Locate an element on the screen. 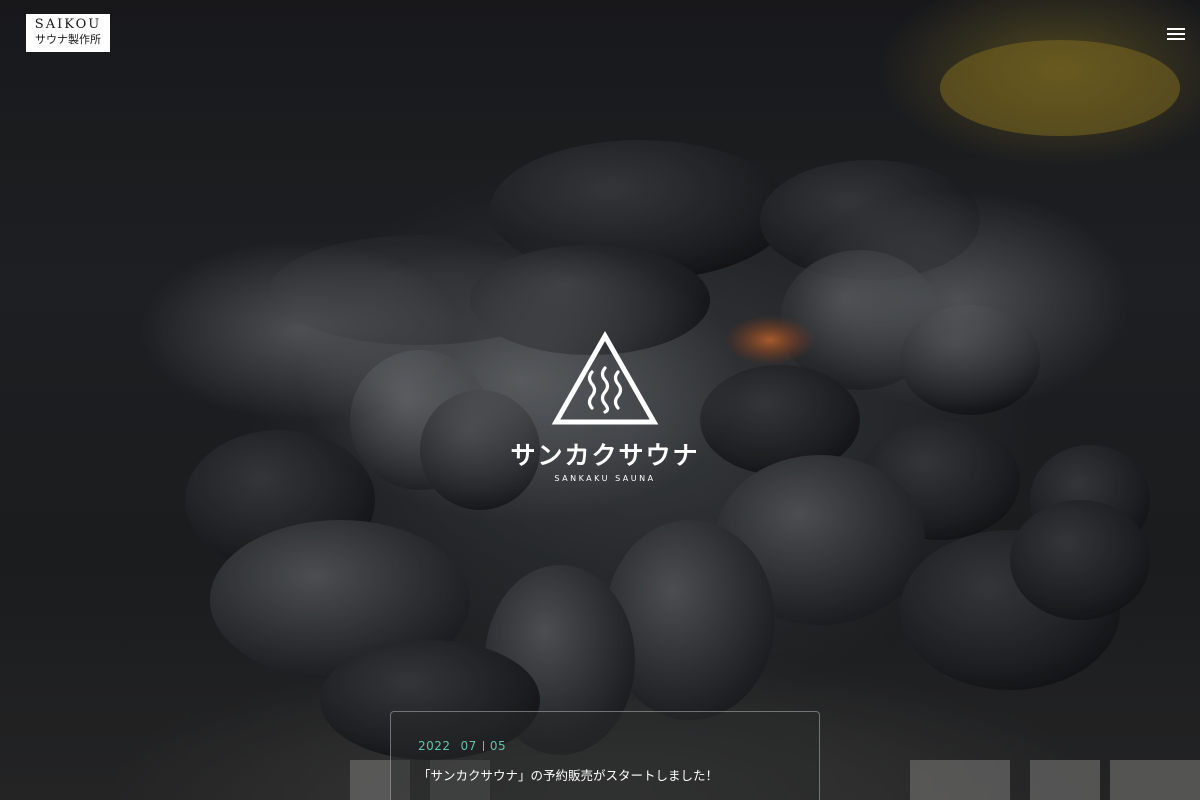 This screenshot has height=800, width=1200. product-logo: サンカクサウナ SANKAKU SAUNA is located at coordinates (605, 415).